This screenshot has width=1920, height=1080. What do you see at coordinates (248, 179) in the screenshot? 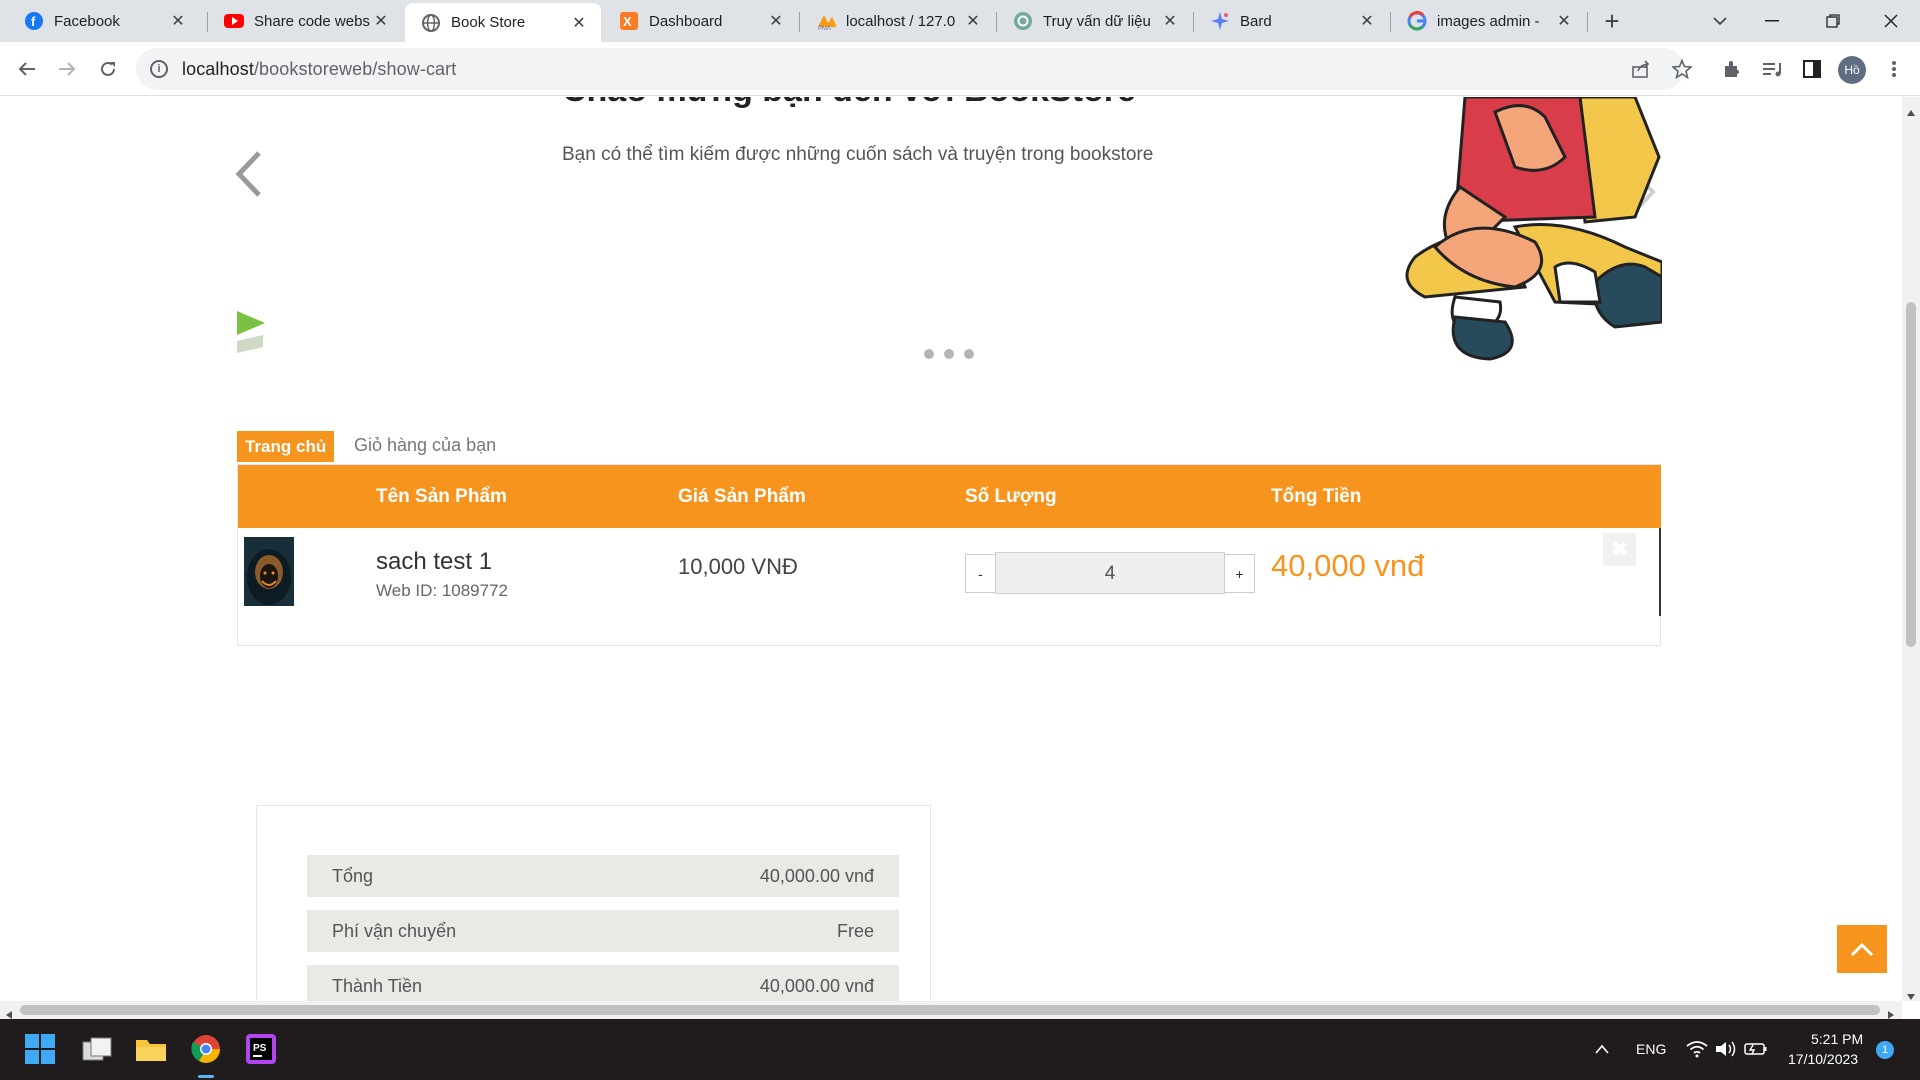
I see `slider-prev-arrow` at bounding box center [248, 179].